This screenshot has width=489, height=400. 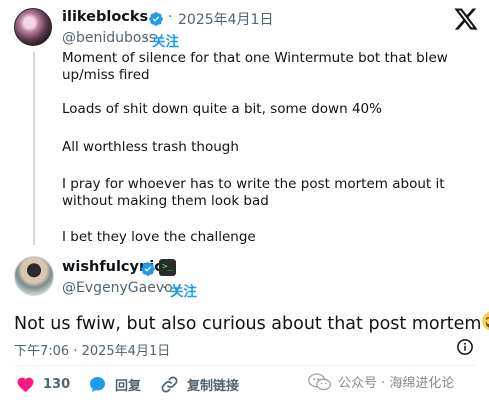 What do you see at coordinates (245, 365) in the screenshot?
I see `action-divider` at bounding box center [245, 365].